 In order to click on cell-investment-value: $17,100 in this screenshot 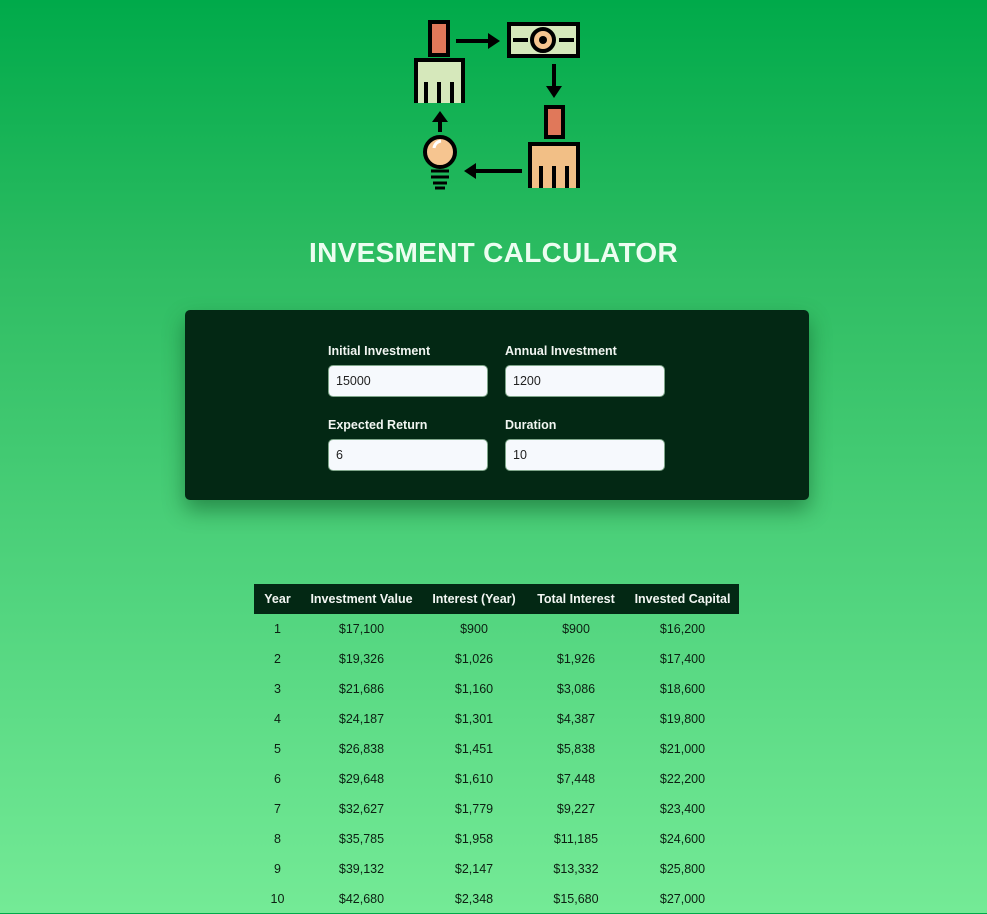, I will do `click(361, 629)`.